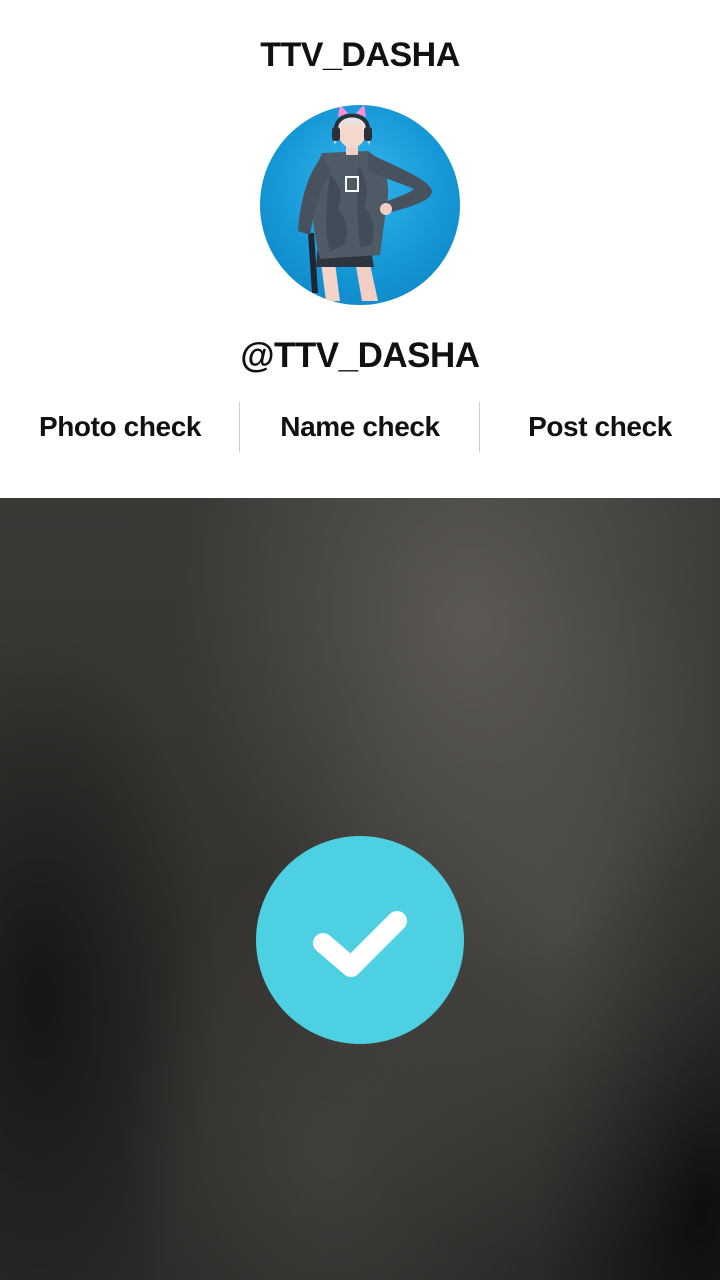 The image size is (720, 1280). What do you see at coordinates (360, 355) in the screenshot?
I see `profile-handle: @TTV_DASHA` at bounding box center [360, 355].